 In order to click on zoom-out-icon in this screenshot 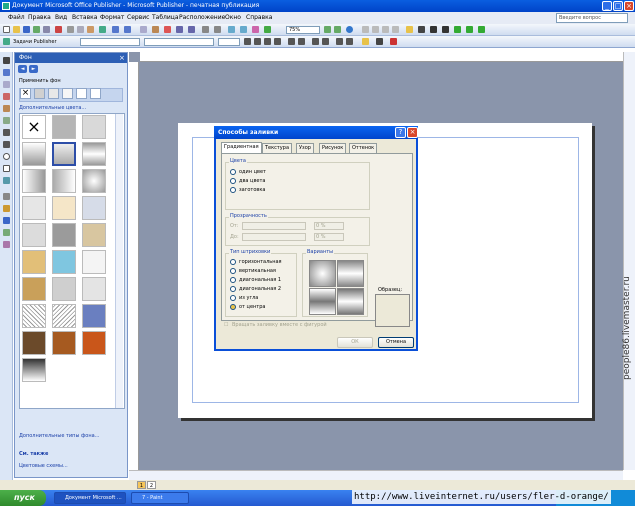, I will do `click(327, 29)`.